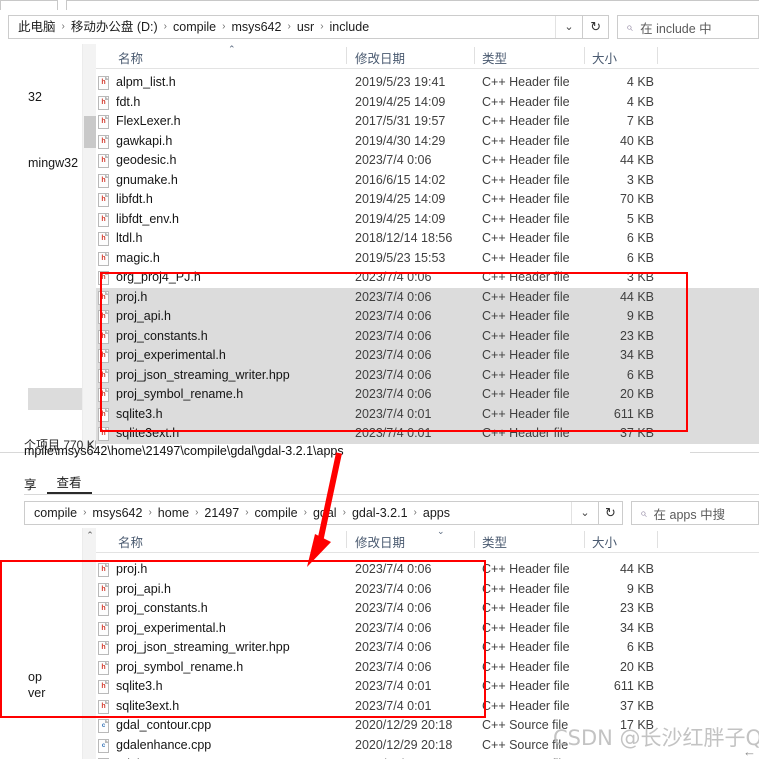 This screenshot has height=759, width=759. What do you see at coordinates (89, 246) in the screenshot?
I see `nav-scrollbar-top: ⌄` at bounding box center [89, 246].